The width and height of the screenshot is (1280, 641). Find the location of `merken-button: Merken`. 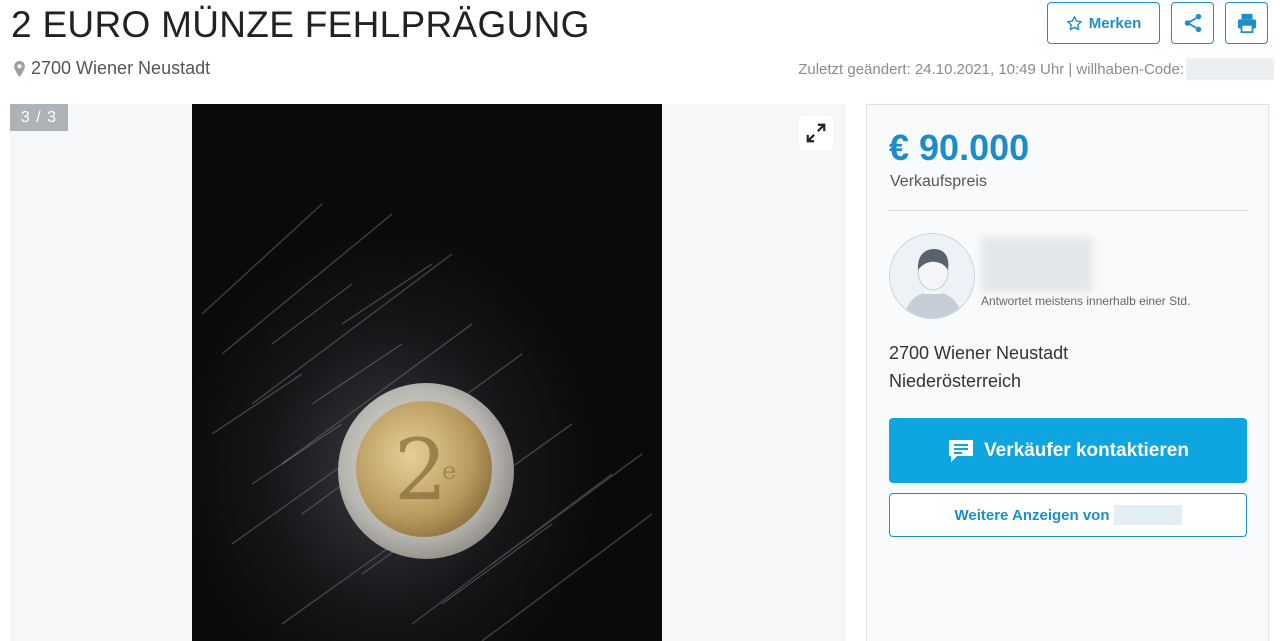

merken-button: Merken is located at coordinates (1103, 23).